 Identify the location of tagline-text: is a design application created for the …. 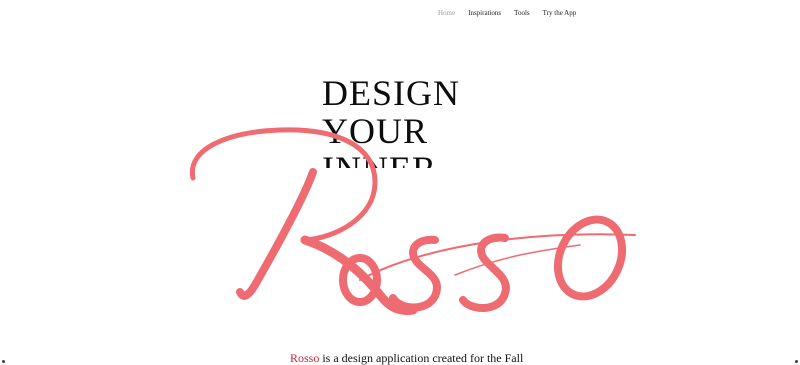
(421, 358).